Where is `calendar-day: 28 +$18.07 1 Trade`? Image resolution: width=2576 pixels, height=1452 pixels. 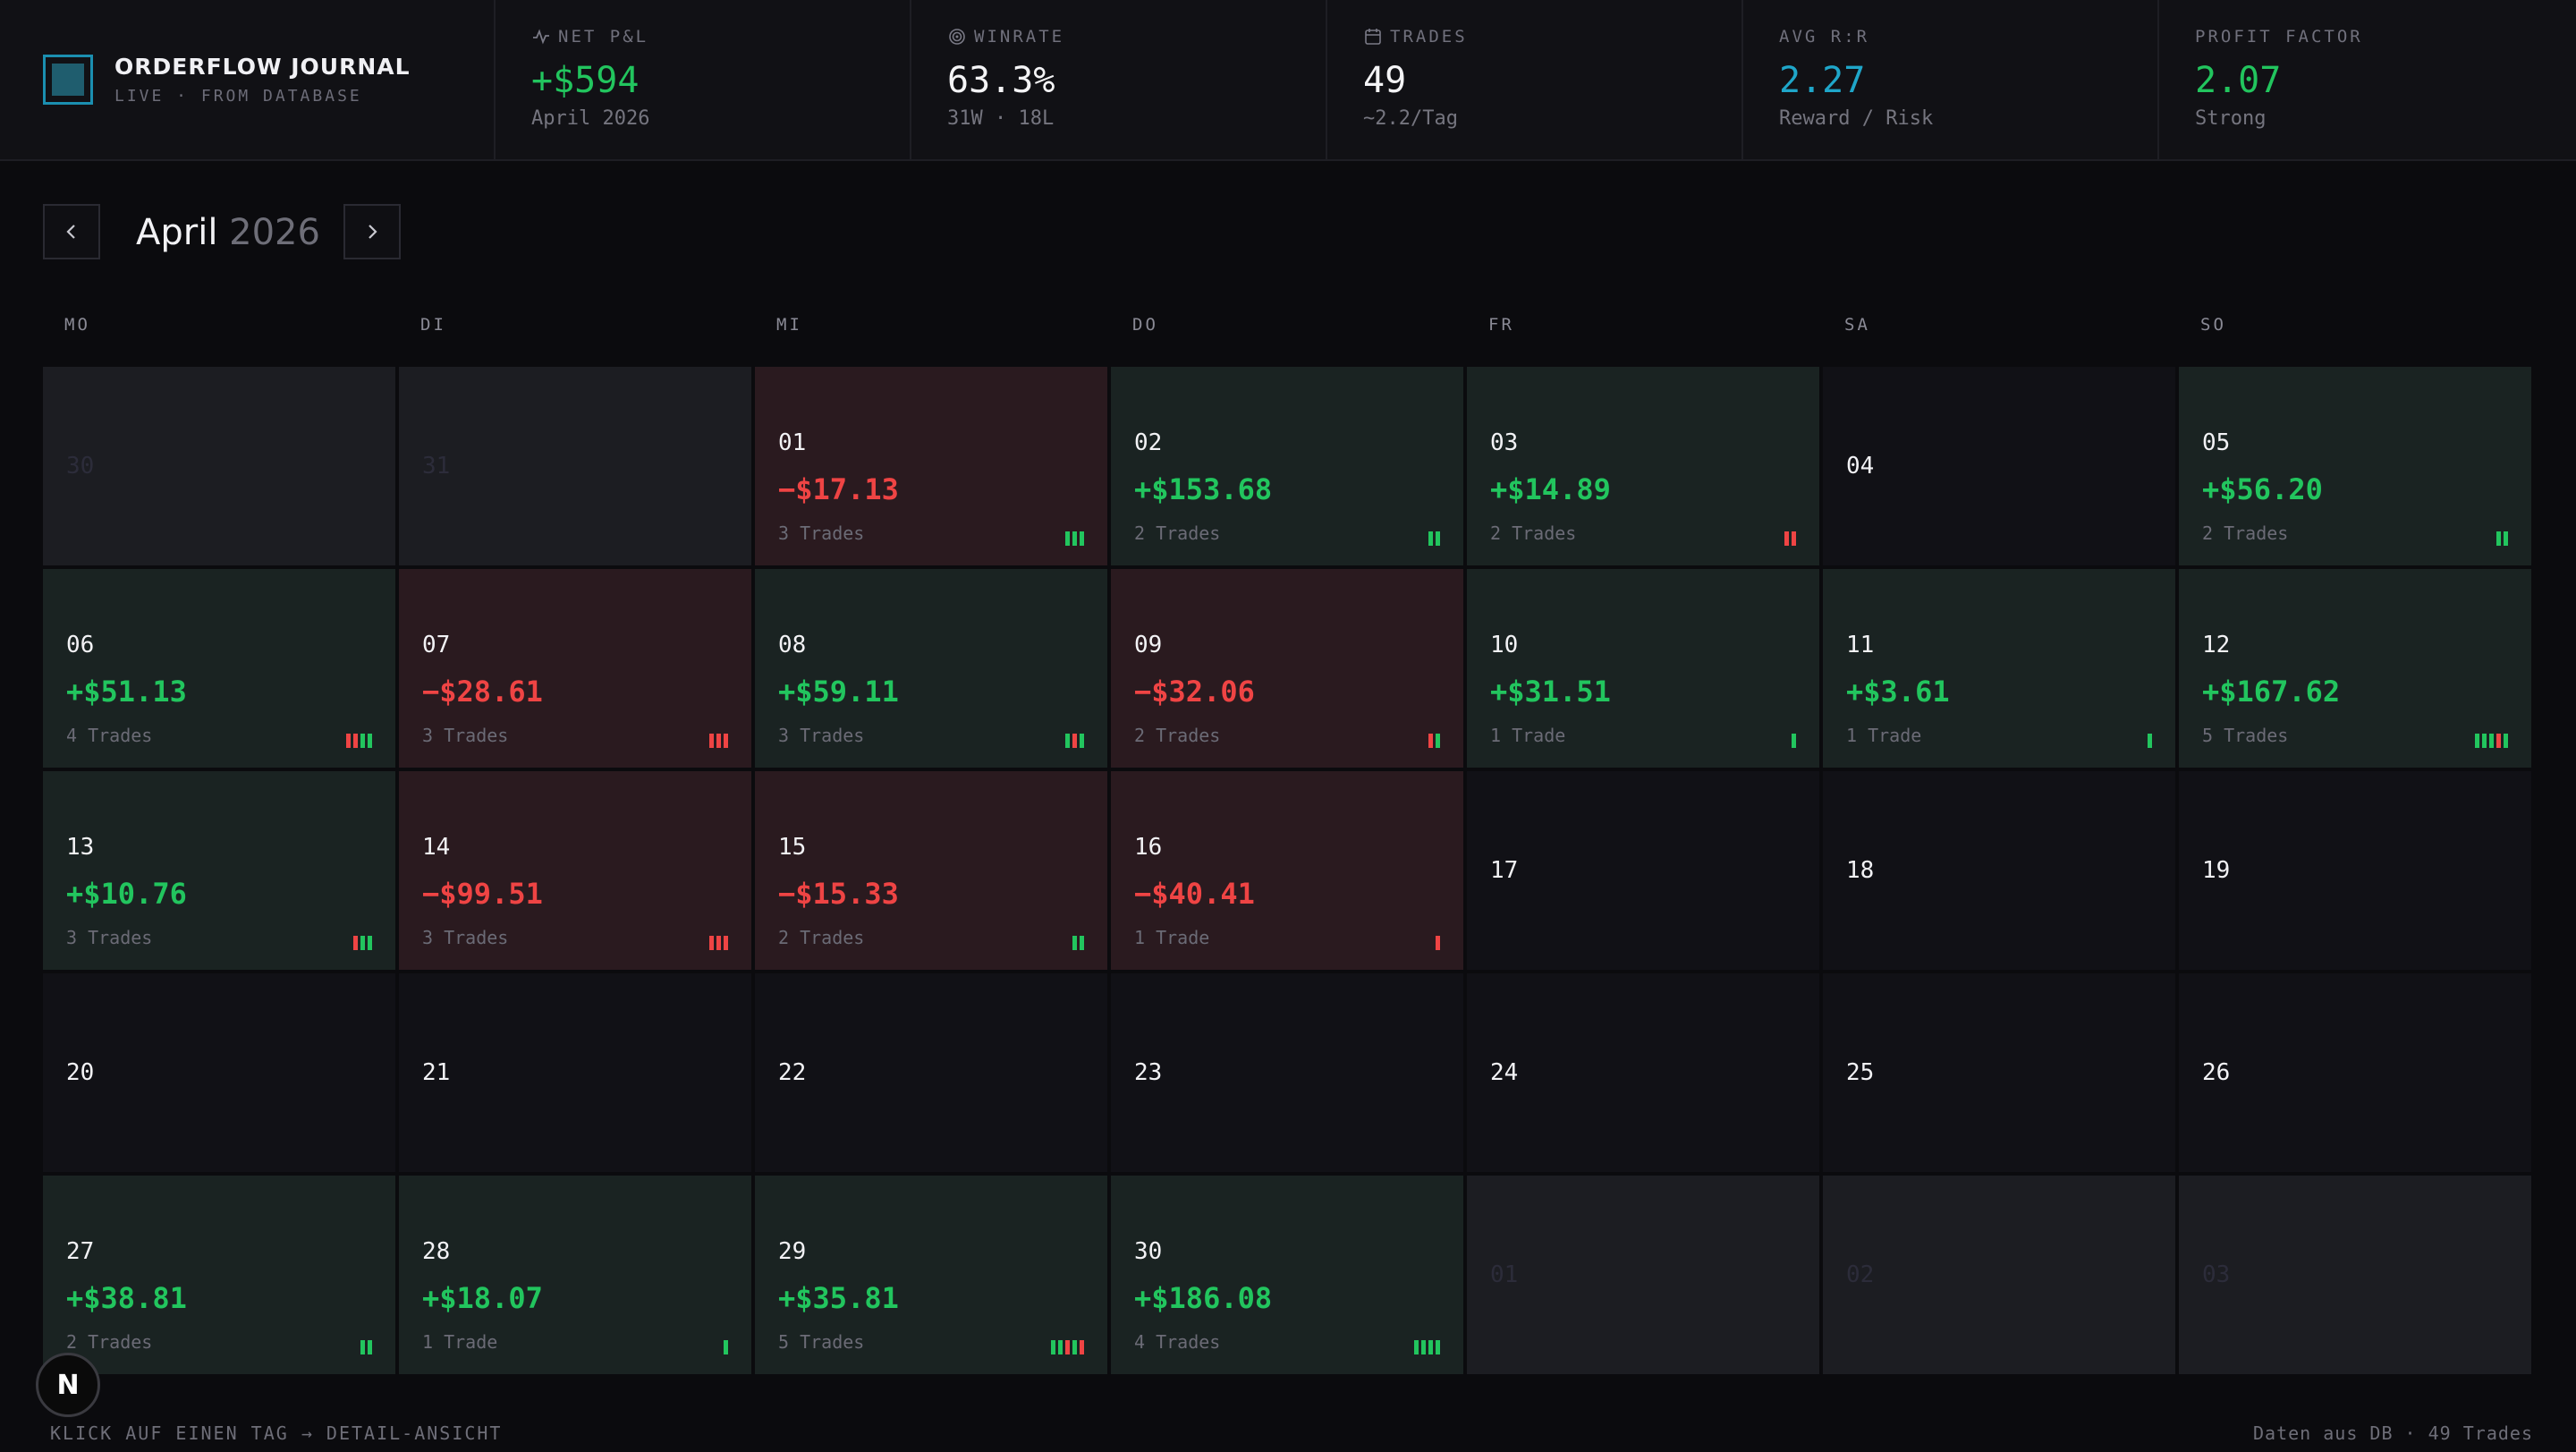
calendar-day: 28 +$18.07 1 Trade is located at coordinates (575, 1275).